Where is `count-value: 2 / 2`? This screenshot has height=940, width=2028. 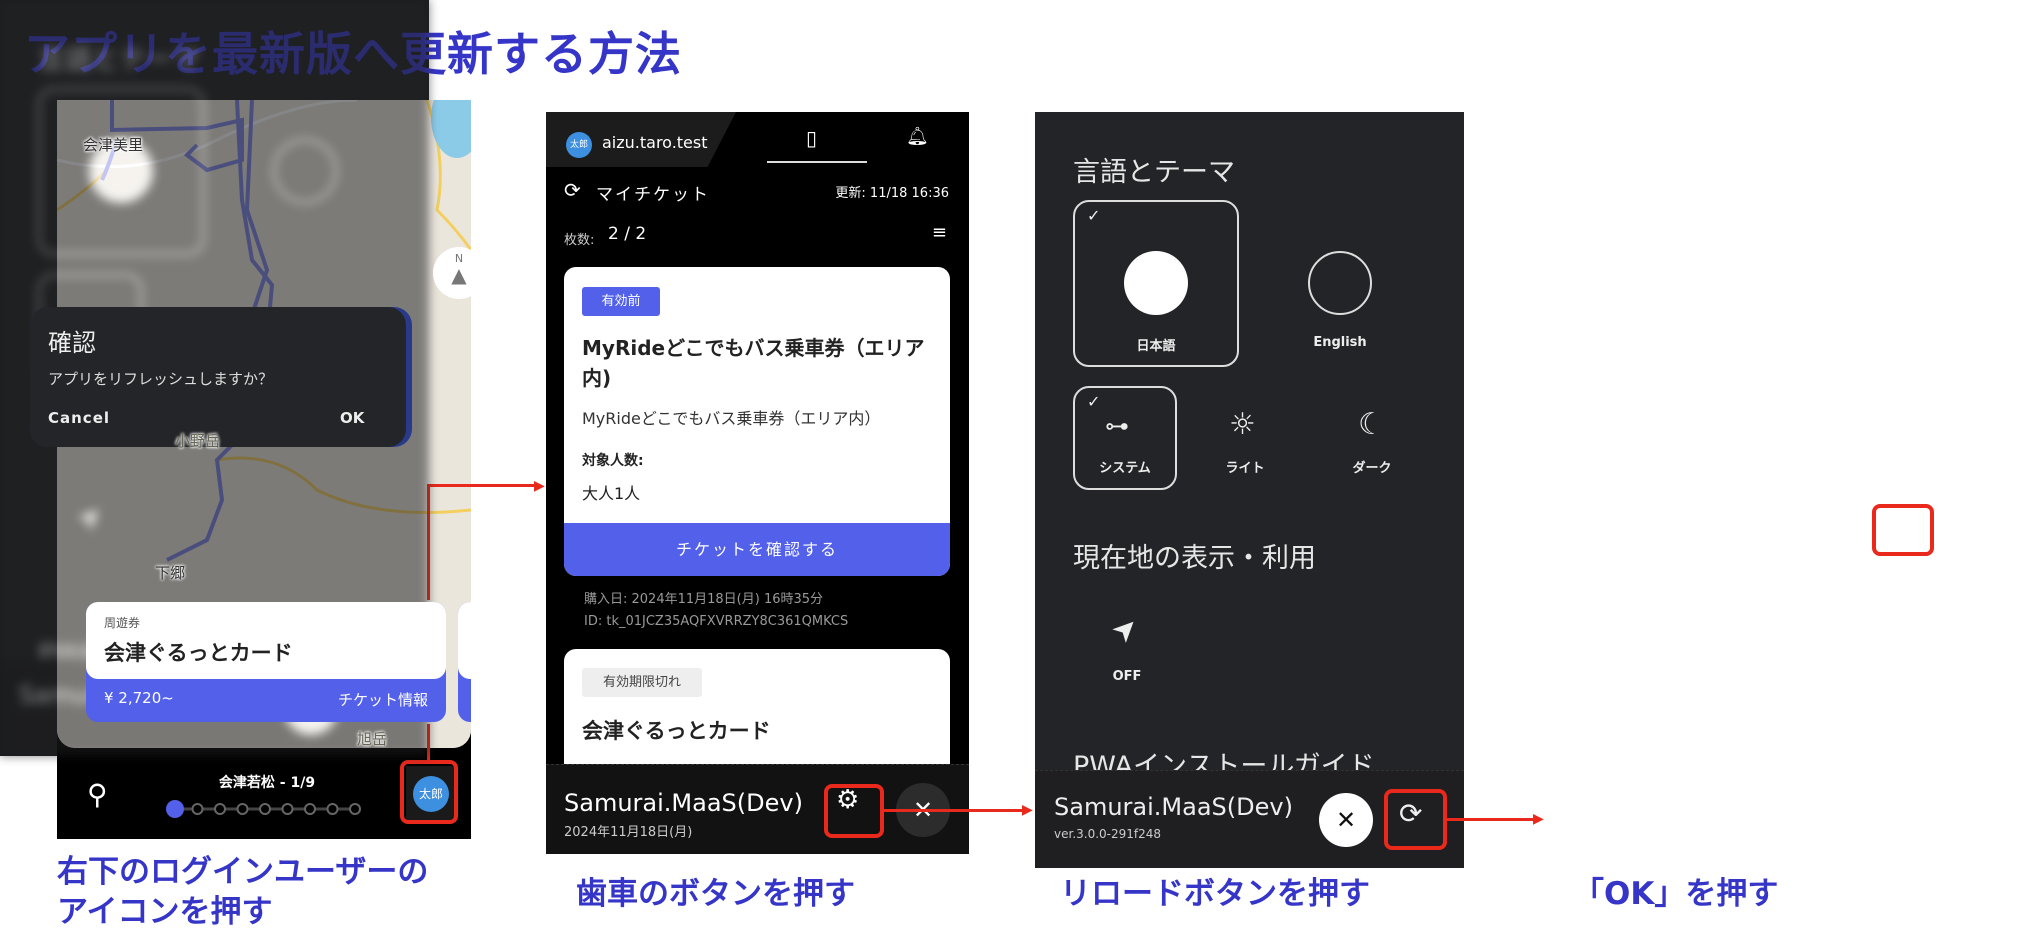
count-value: 2 / 2 is located at coordinates (627, 234).